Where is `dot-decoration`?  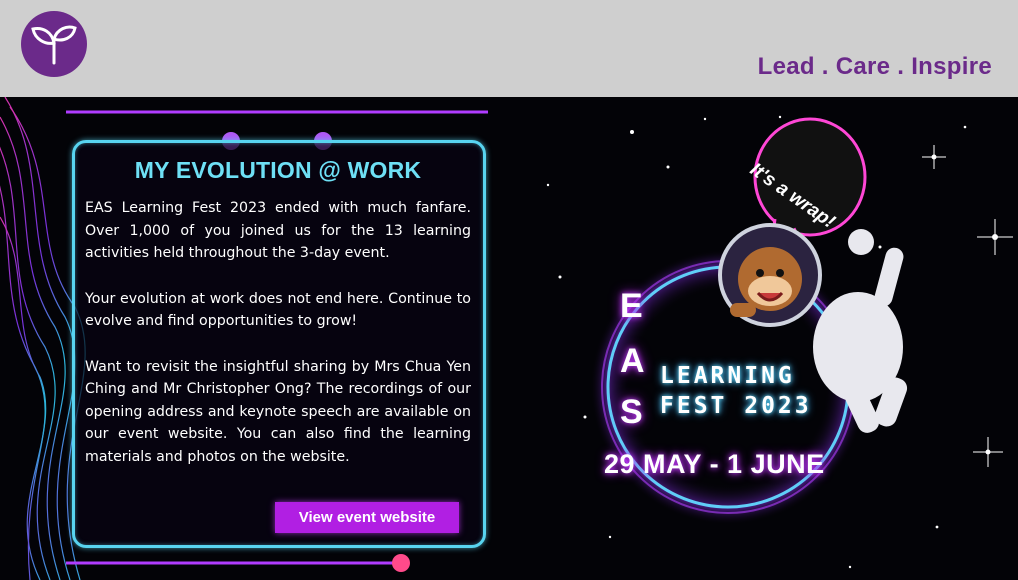 dot-decoration is located at coordinates (401, 563).